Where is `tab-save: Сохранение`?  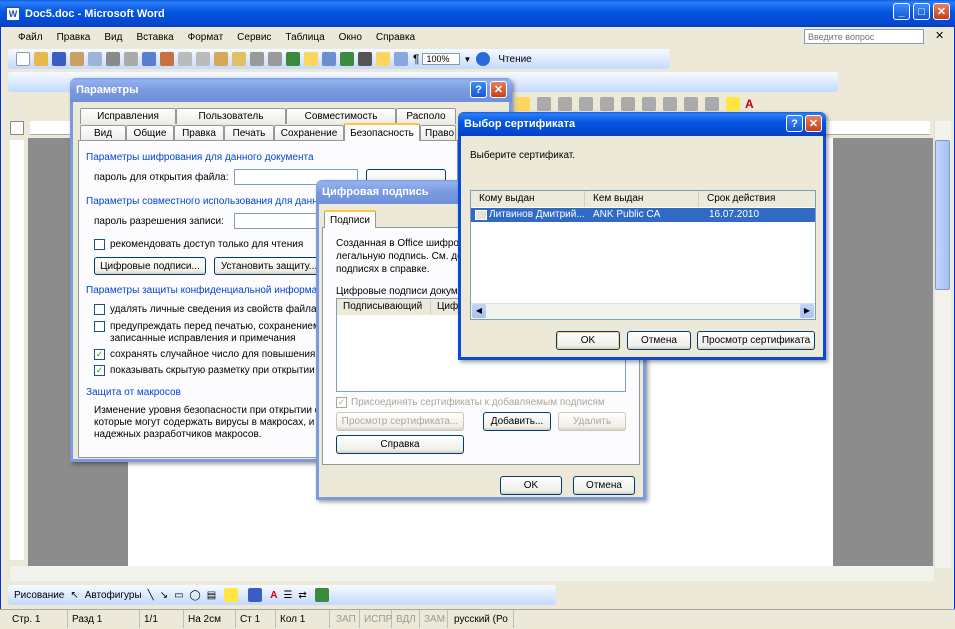 tab-save: Сохранение is located at coordinates (309, 133).